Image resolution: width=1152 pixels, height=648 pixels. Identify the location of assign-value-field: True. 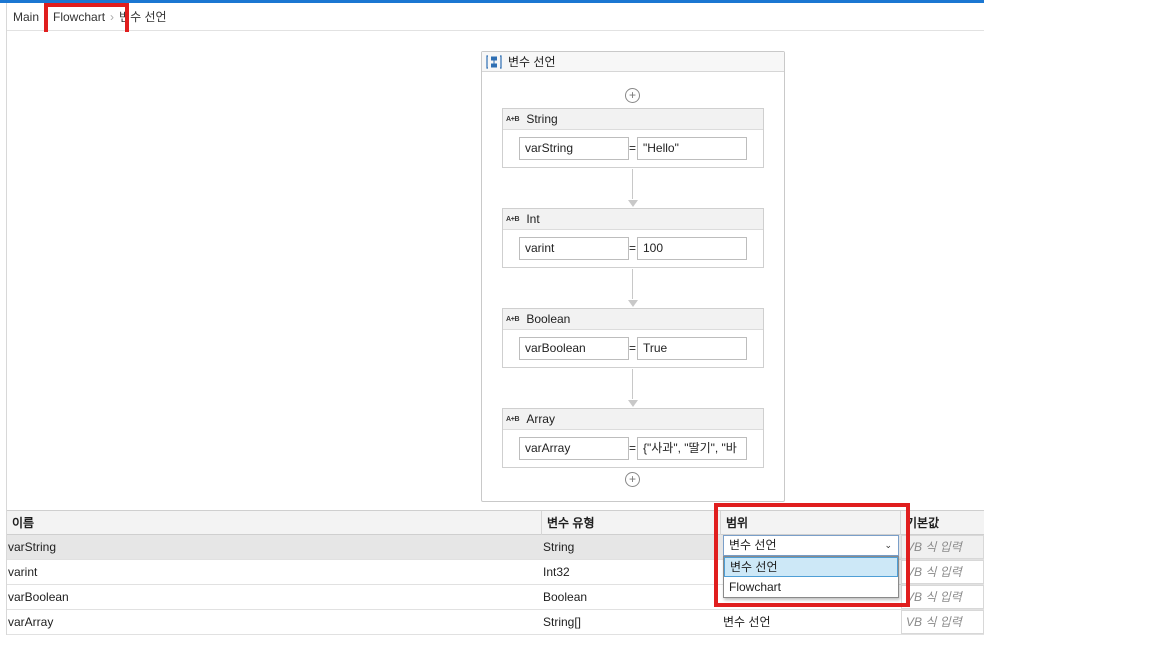
(692, 348).